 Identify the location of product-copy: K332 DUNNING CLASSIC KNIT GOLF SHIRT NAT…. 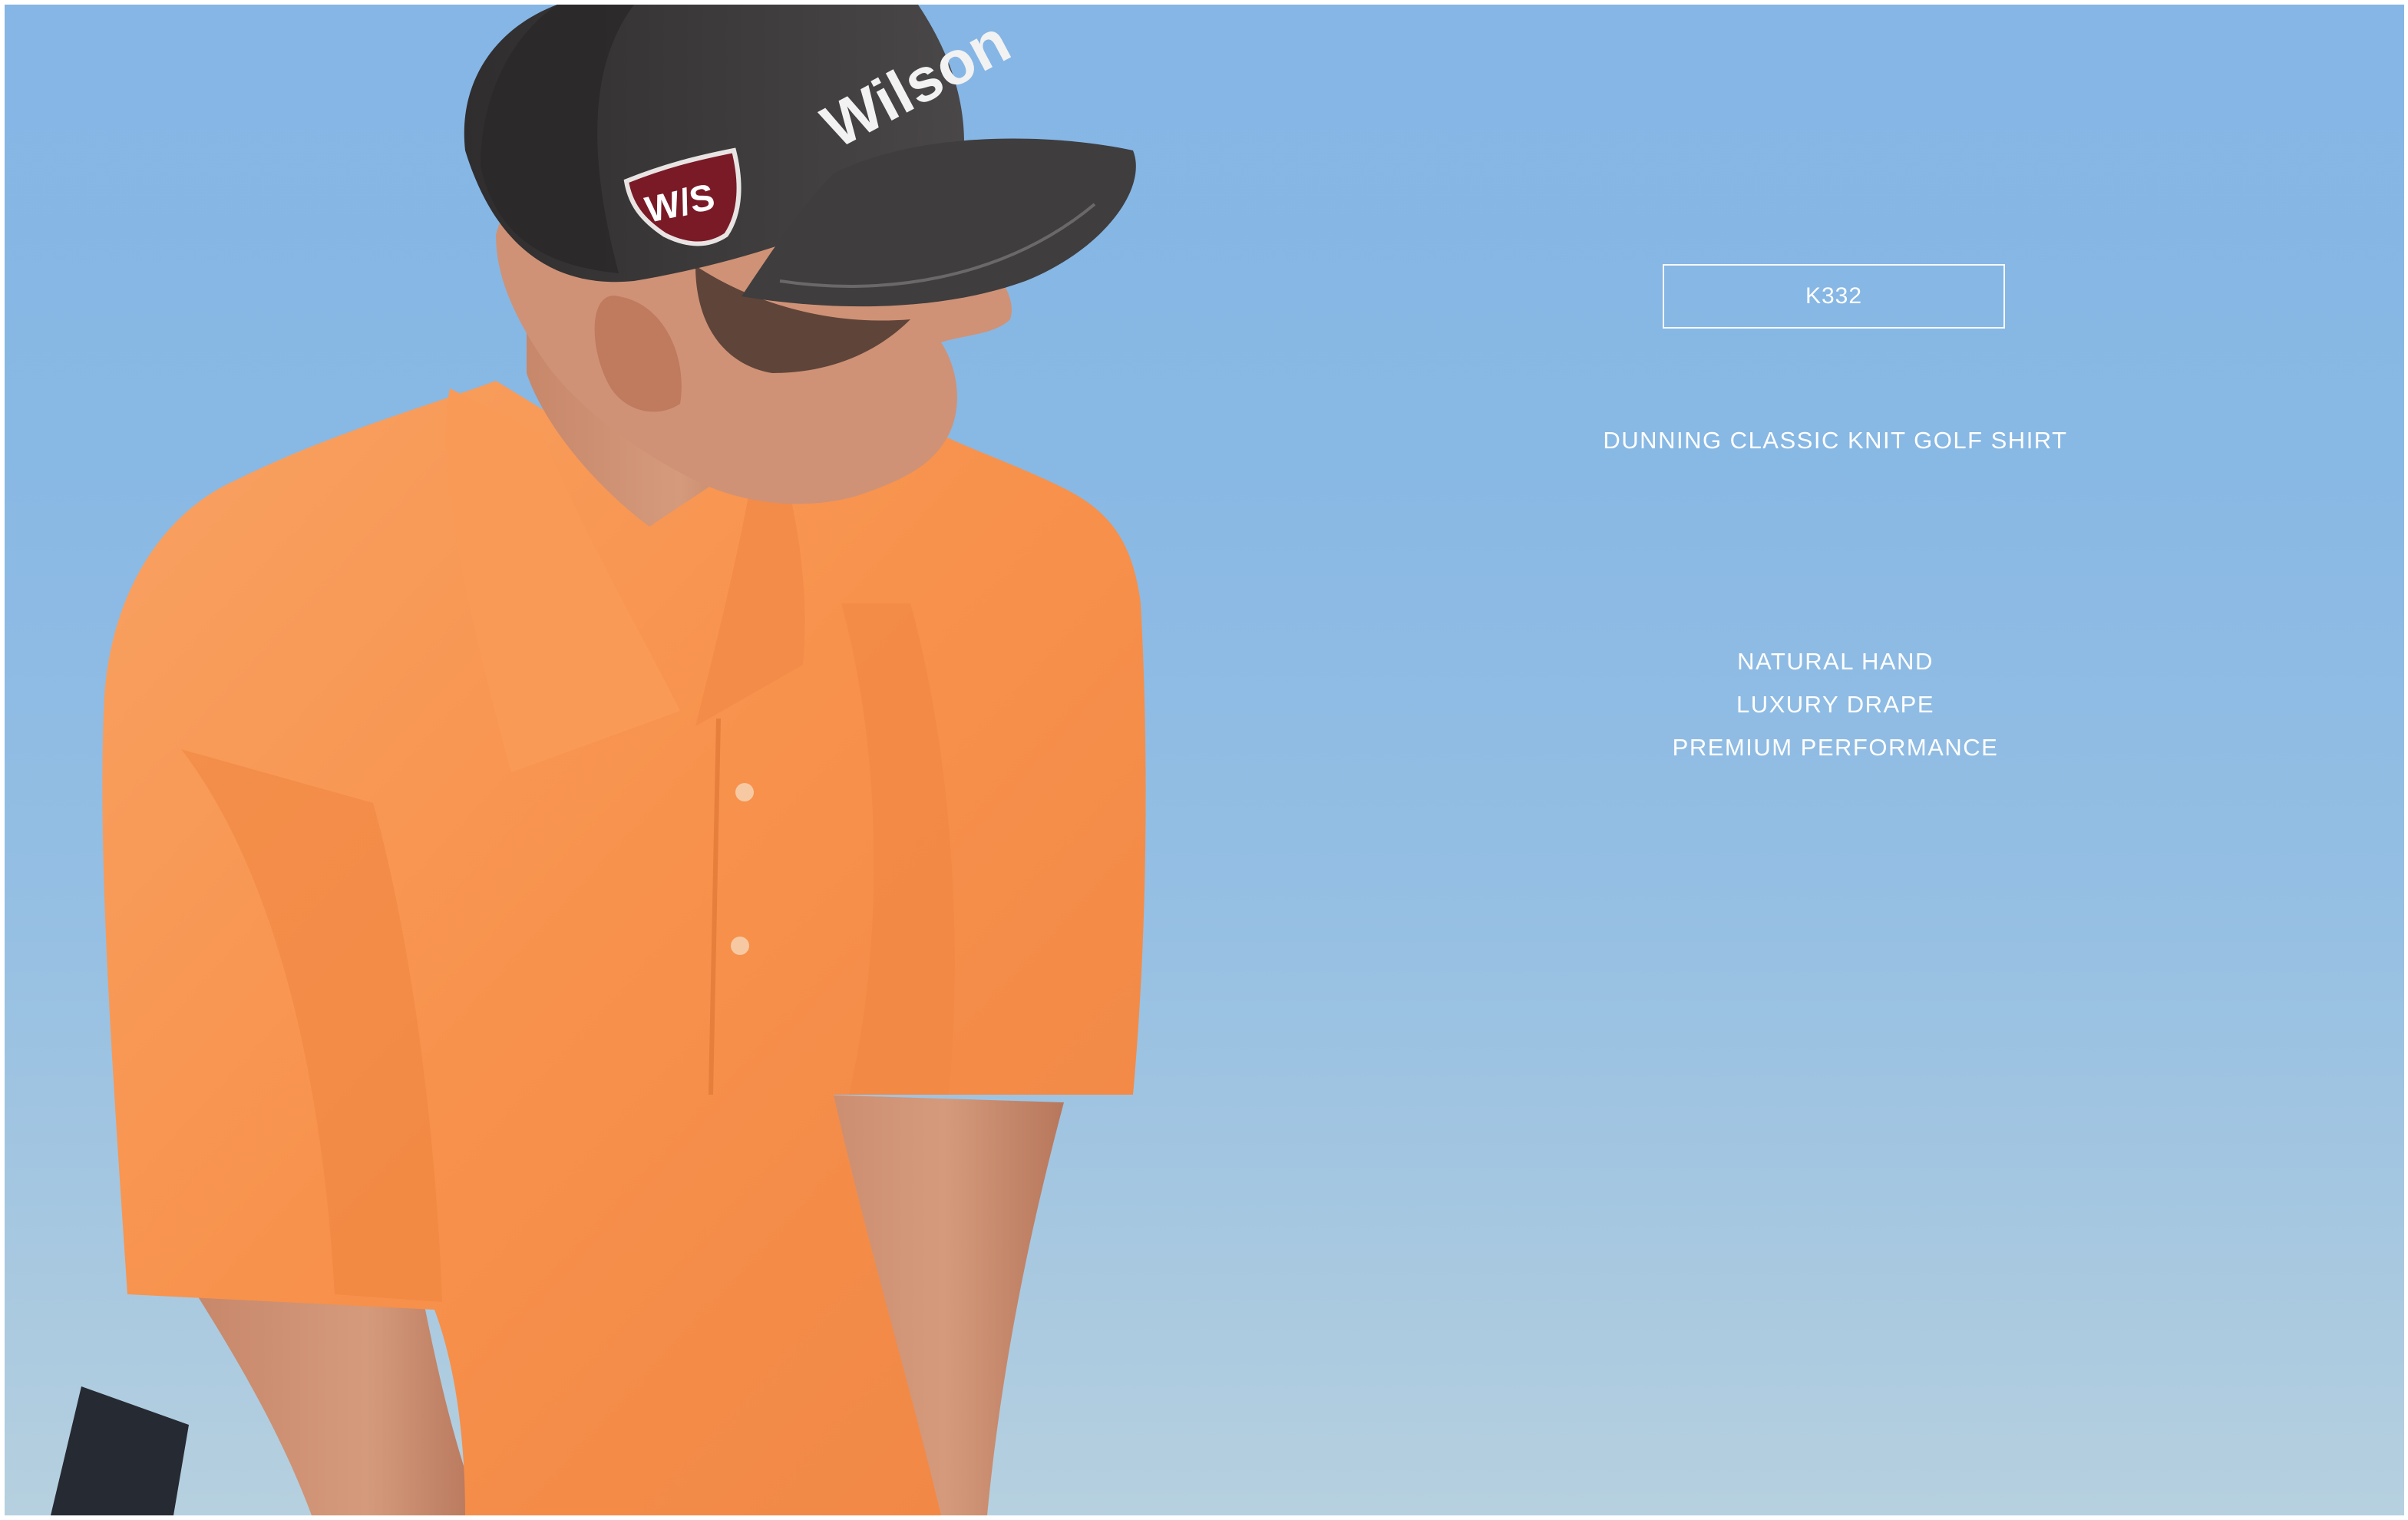
(1836, 427).